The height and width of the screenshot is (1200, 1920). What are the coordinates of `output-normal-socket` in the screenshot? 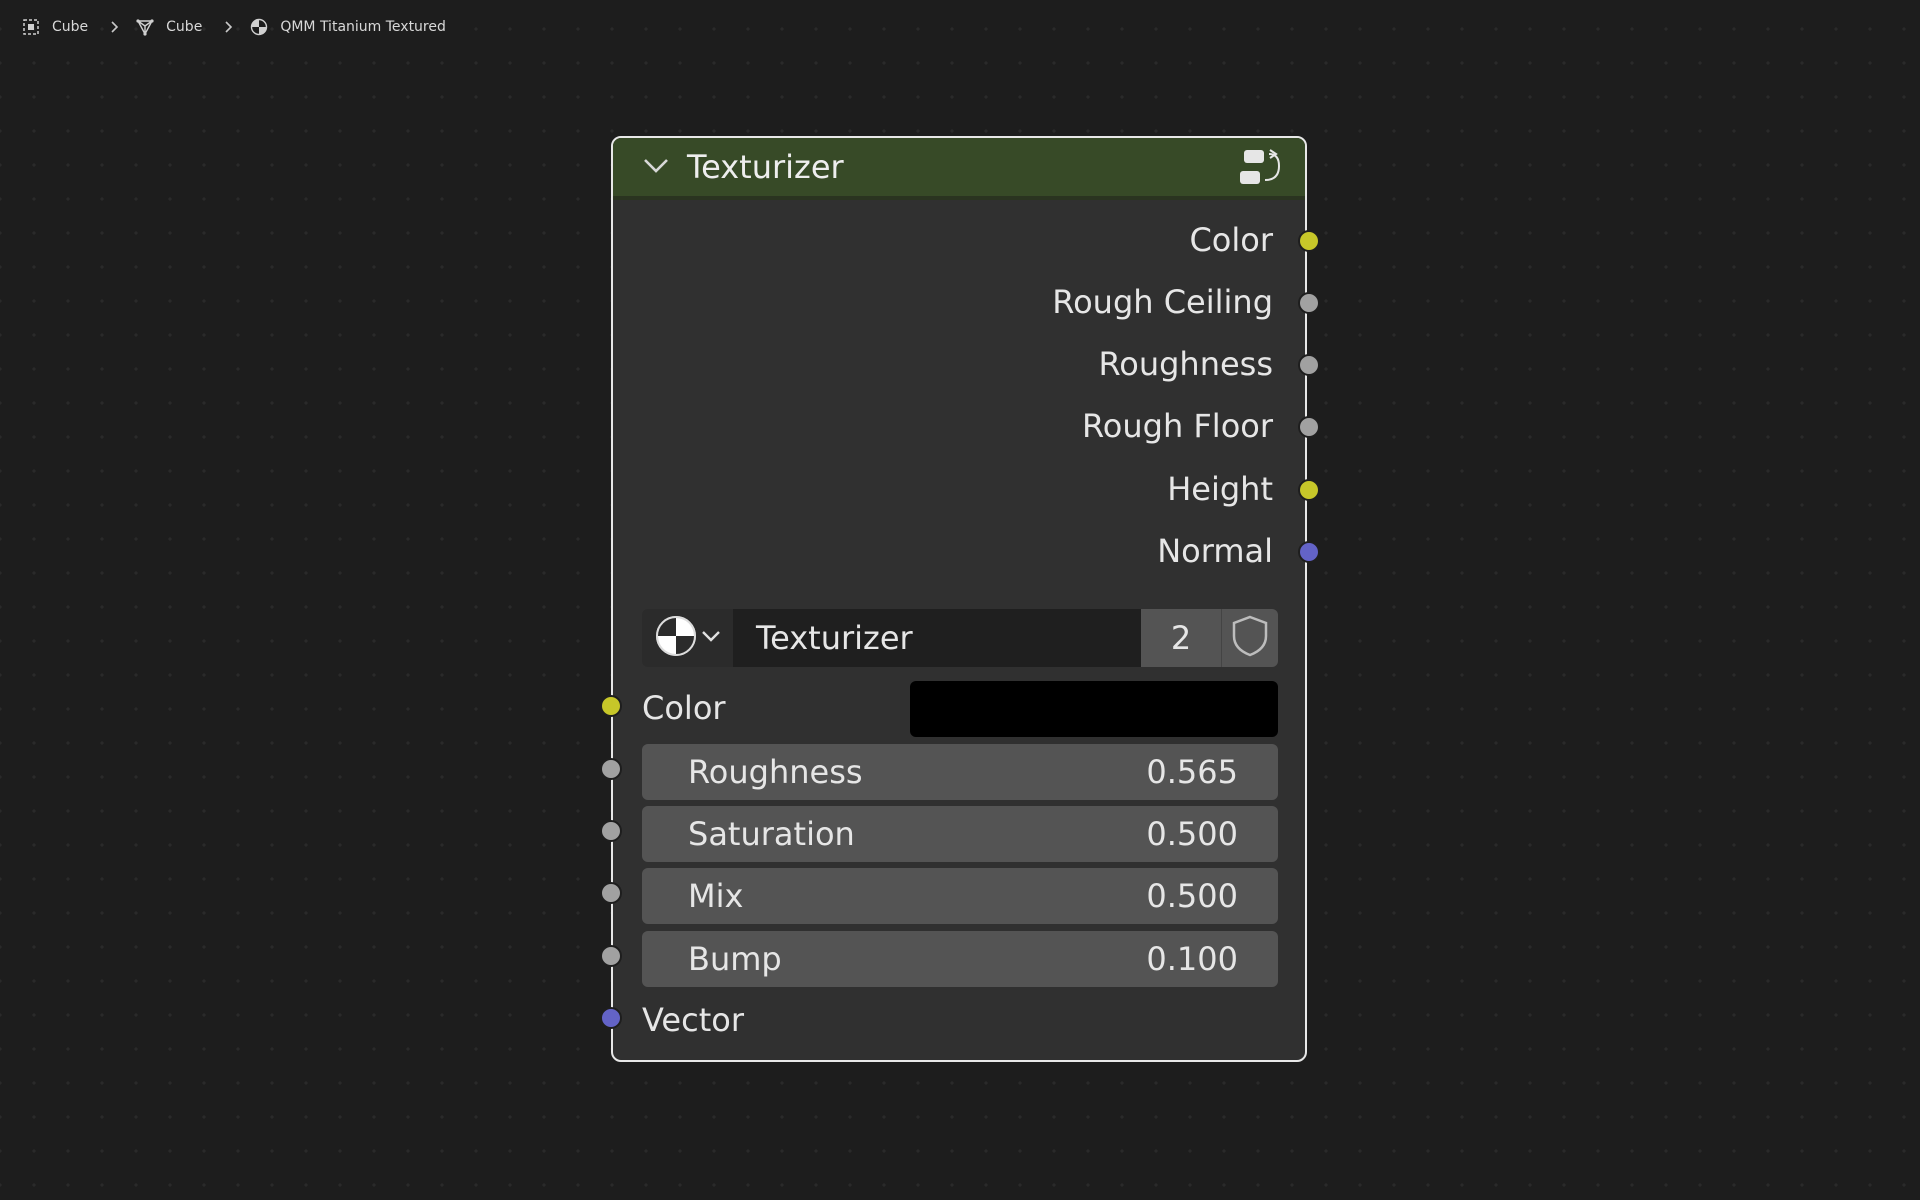 It's located at (1309, 552).